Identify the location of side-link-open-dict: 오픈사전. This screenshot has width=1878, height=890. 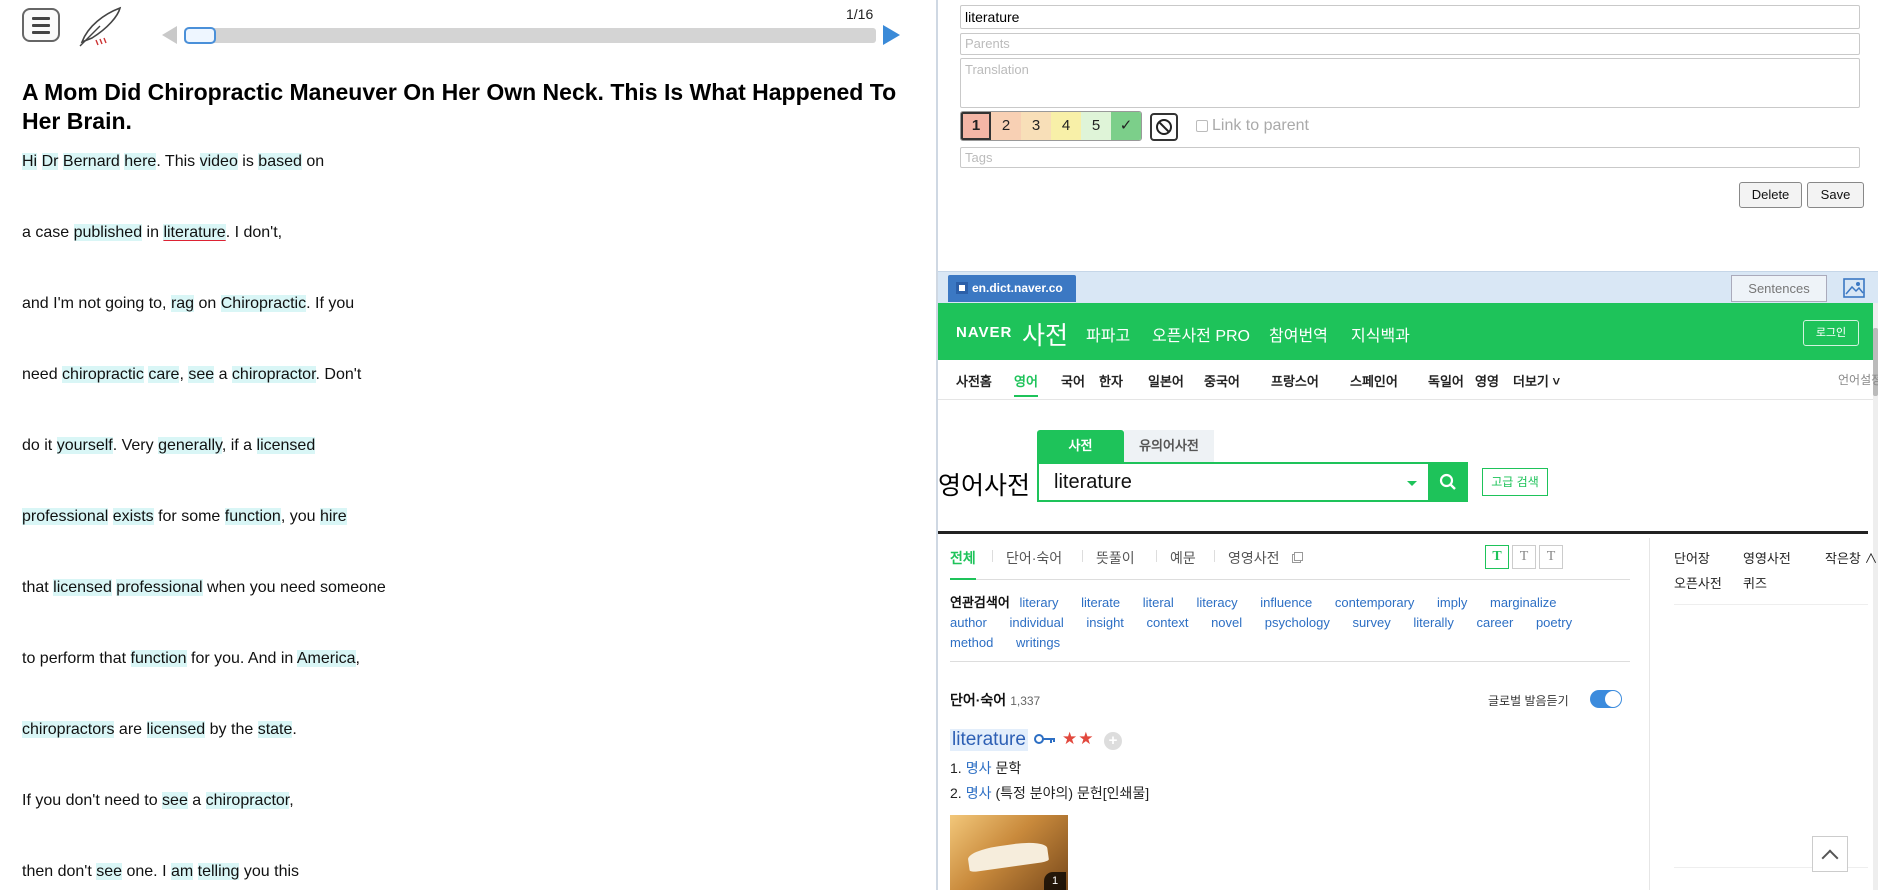
(1698, 582).